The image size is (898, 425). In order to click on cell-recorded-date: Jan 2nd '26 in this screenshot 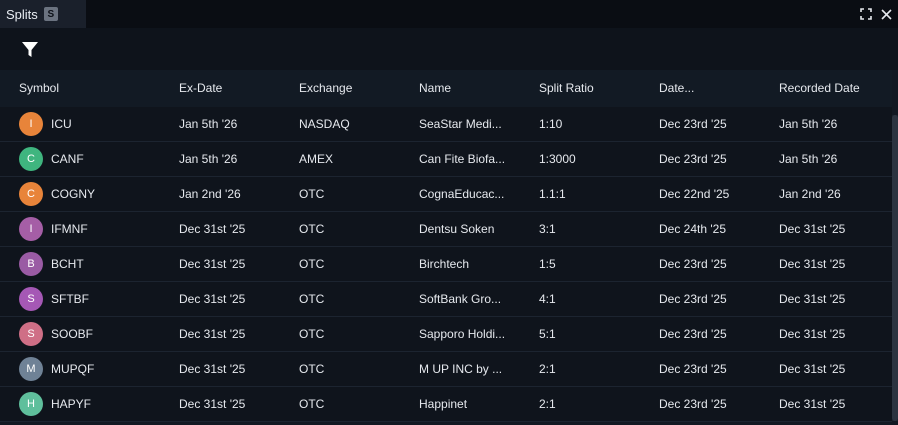, I will do `click(810, 194)`.